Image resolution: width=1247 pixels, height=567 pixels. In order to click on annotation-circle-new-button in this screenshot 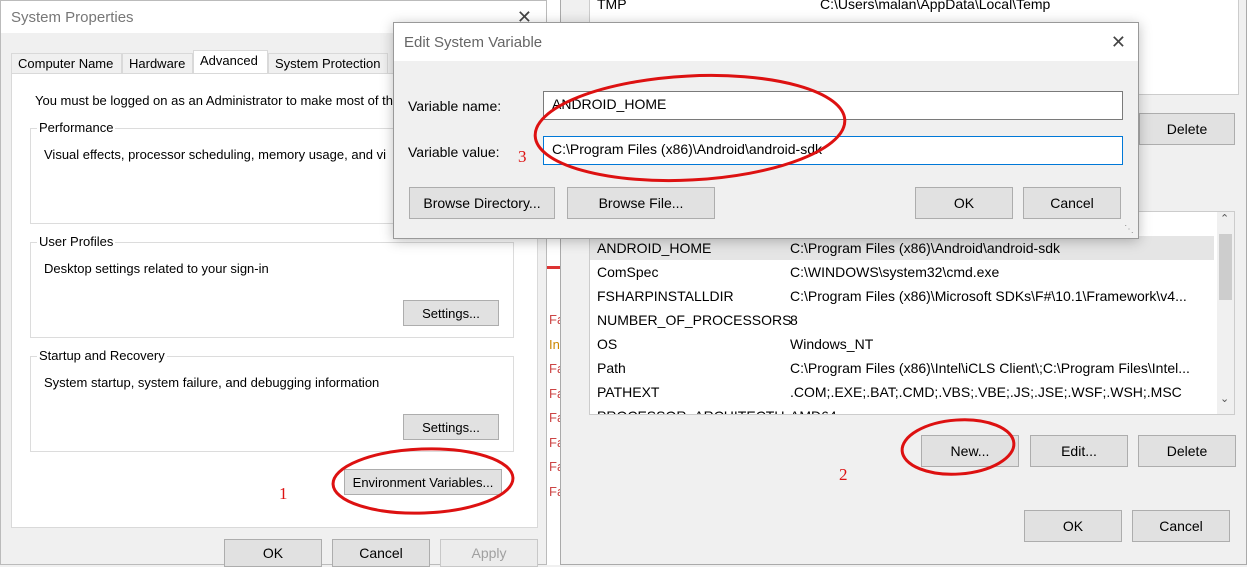, I will do `click(958, 447)`.